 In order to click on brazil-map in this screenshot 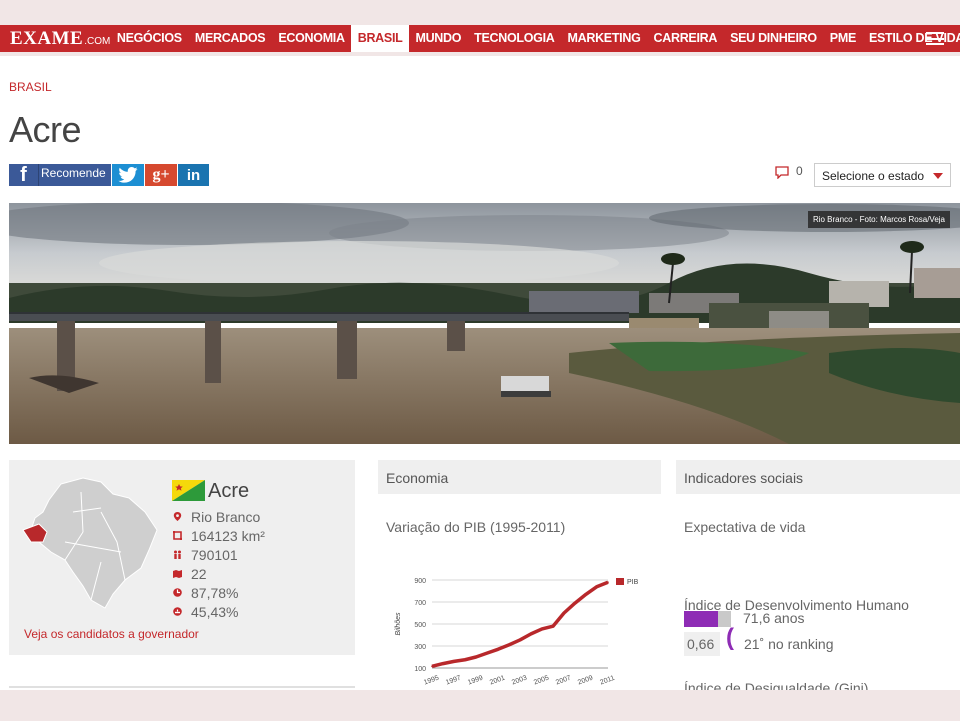, I will do `click(91, 542)`.